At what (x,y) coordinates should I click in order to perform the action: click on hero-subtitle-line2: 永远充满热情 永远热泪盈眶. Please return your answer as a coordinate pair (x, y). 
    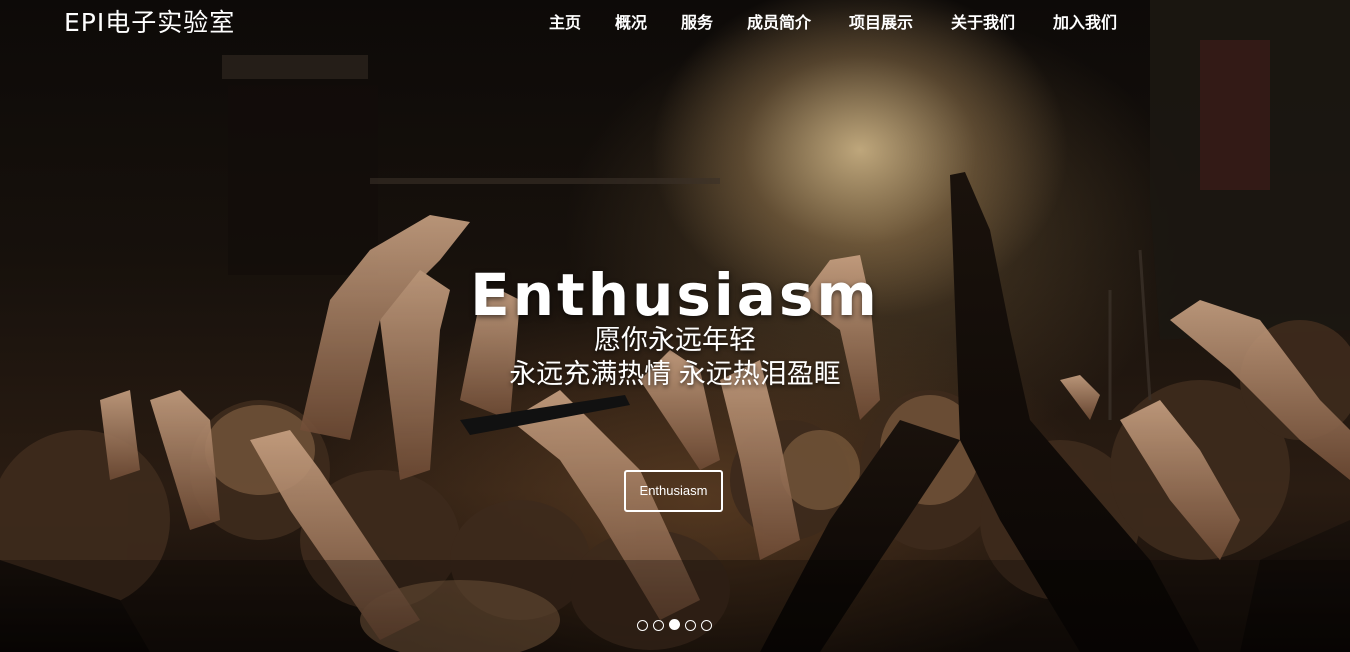
    Looking at the image, I should click on (675, 374).